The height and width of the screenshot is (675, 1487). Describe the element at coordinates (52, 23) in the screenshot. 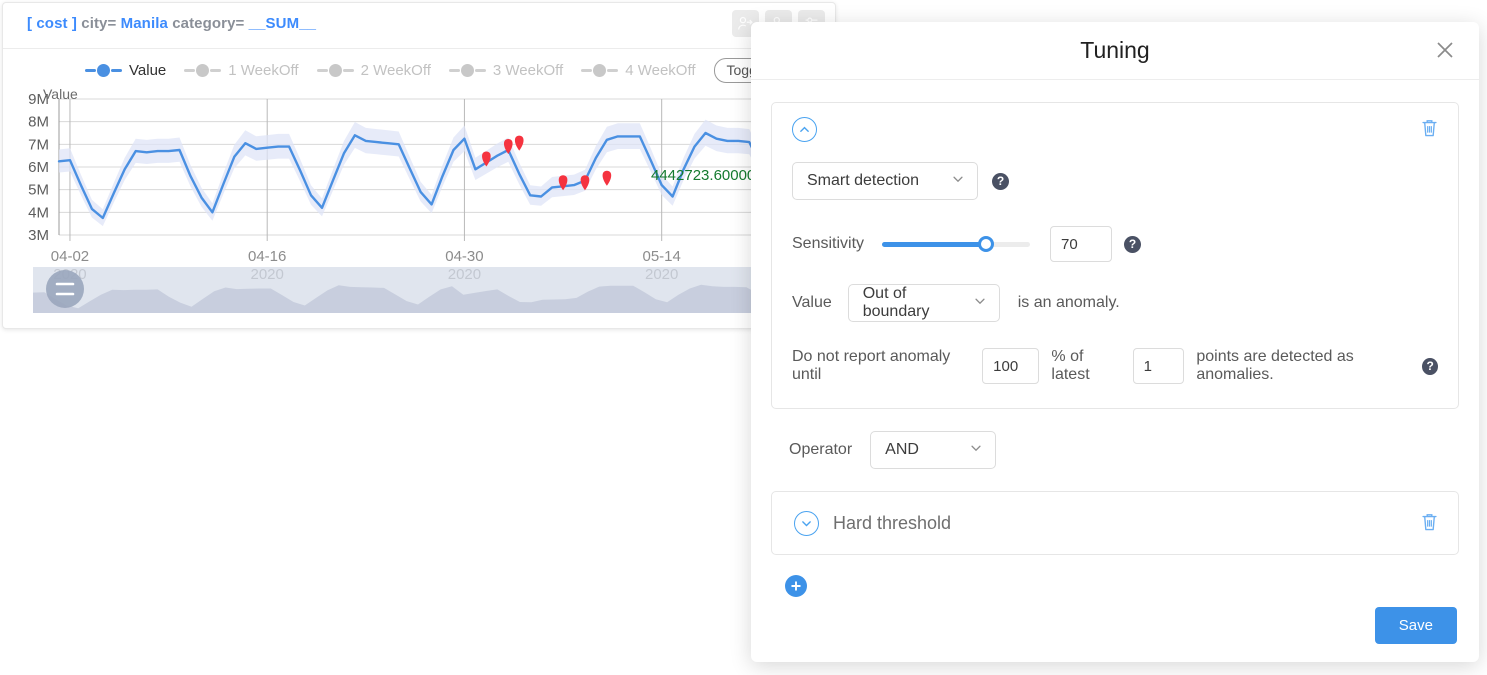

I see `metric-name: [ cost ]` at that location.